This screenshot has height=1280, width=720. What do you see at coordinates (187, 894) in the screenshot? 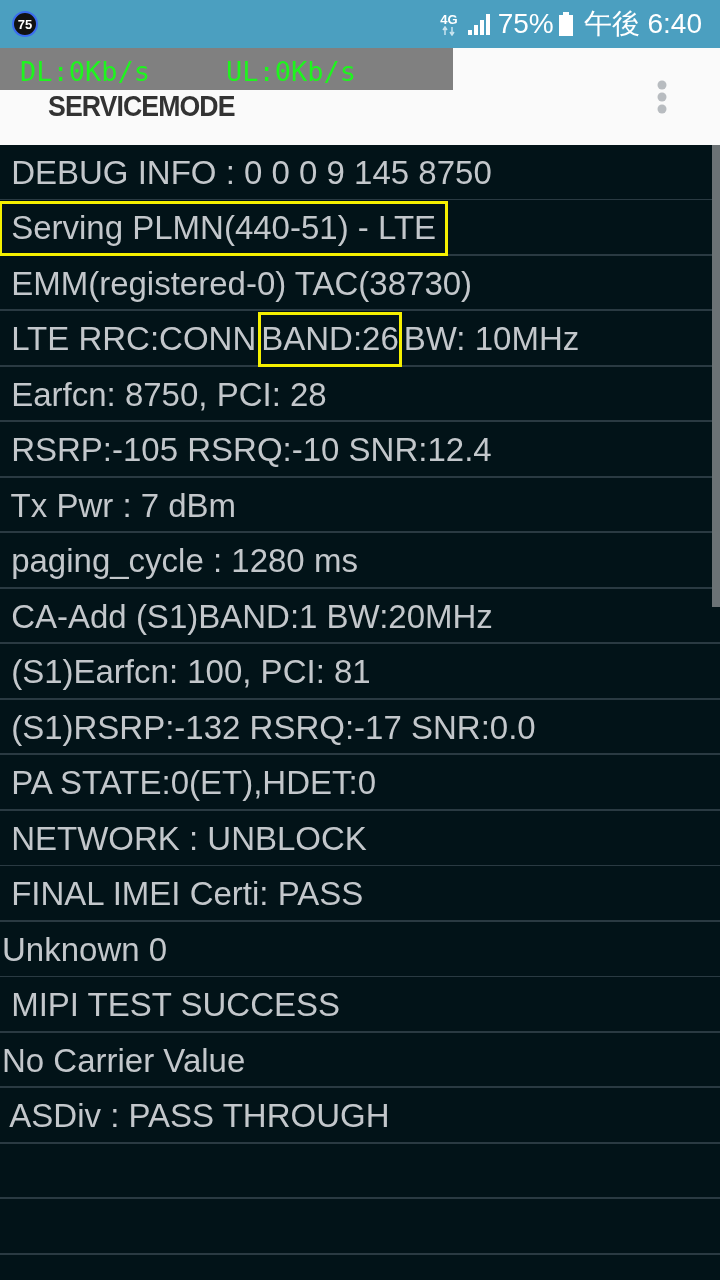
I see `info-text: FINAL IMEI Certi: PASS` at bounding box center [187, 894].